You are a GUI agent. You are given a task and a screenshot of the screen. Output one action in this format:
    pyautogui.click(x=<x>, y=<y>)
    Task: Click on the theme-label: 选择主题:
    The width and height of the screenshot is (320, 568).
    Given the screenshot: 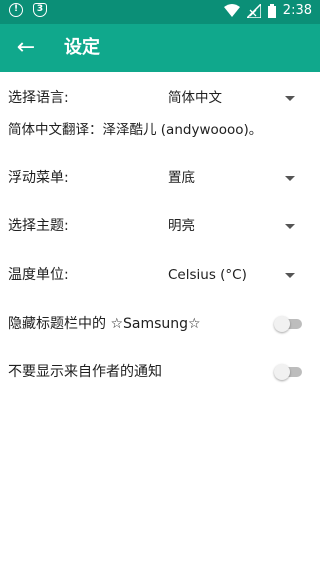 What is the action you would take?
    pyautogui.click(x=38, y=226)
    